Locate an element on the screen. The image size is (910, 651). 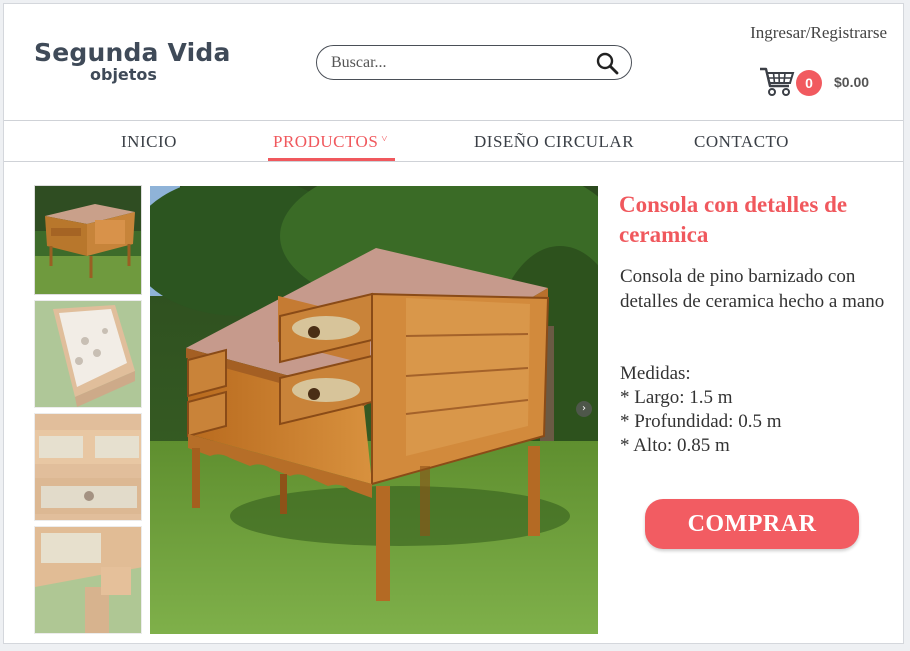
nav-item-inicio: INICIO is located at coordinates (149, 142).